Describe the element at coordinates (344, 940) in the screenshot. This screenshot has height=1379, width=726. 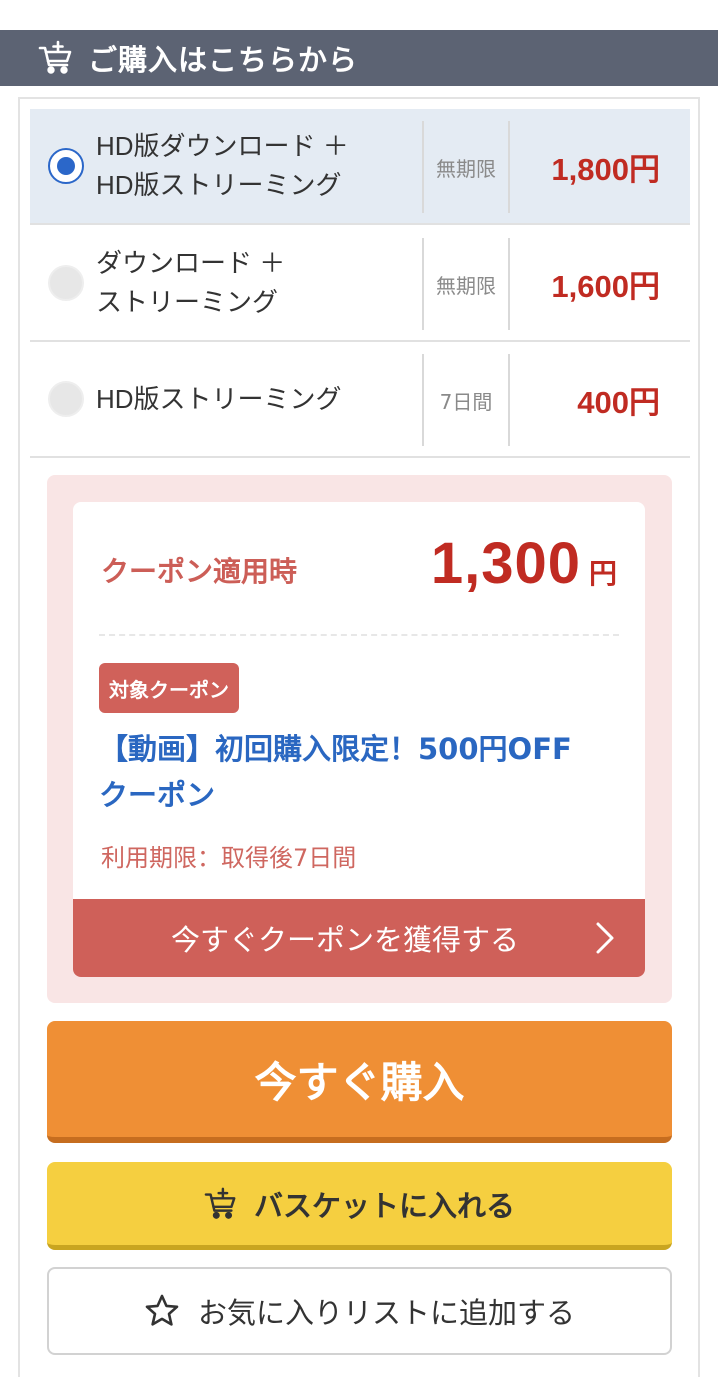
I see `get-coupon-label: 今すぐクーポンを獲得する` at that location.